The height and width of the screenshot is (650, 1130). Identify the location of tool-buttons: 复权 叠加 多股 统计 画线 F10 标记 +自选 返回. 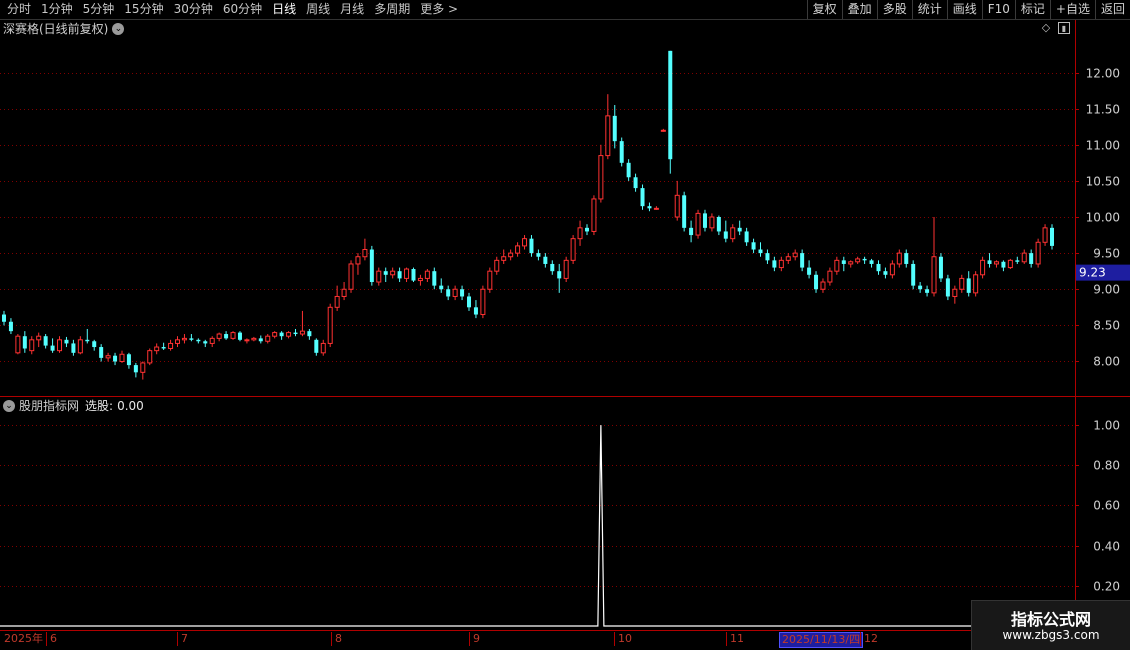
(968, 9).